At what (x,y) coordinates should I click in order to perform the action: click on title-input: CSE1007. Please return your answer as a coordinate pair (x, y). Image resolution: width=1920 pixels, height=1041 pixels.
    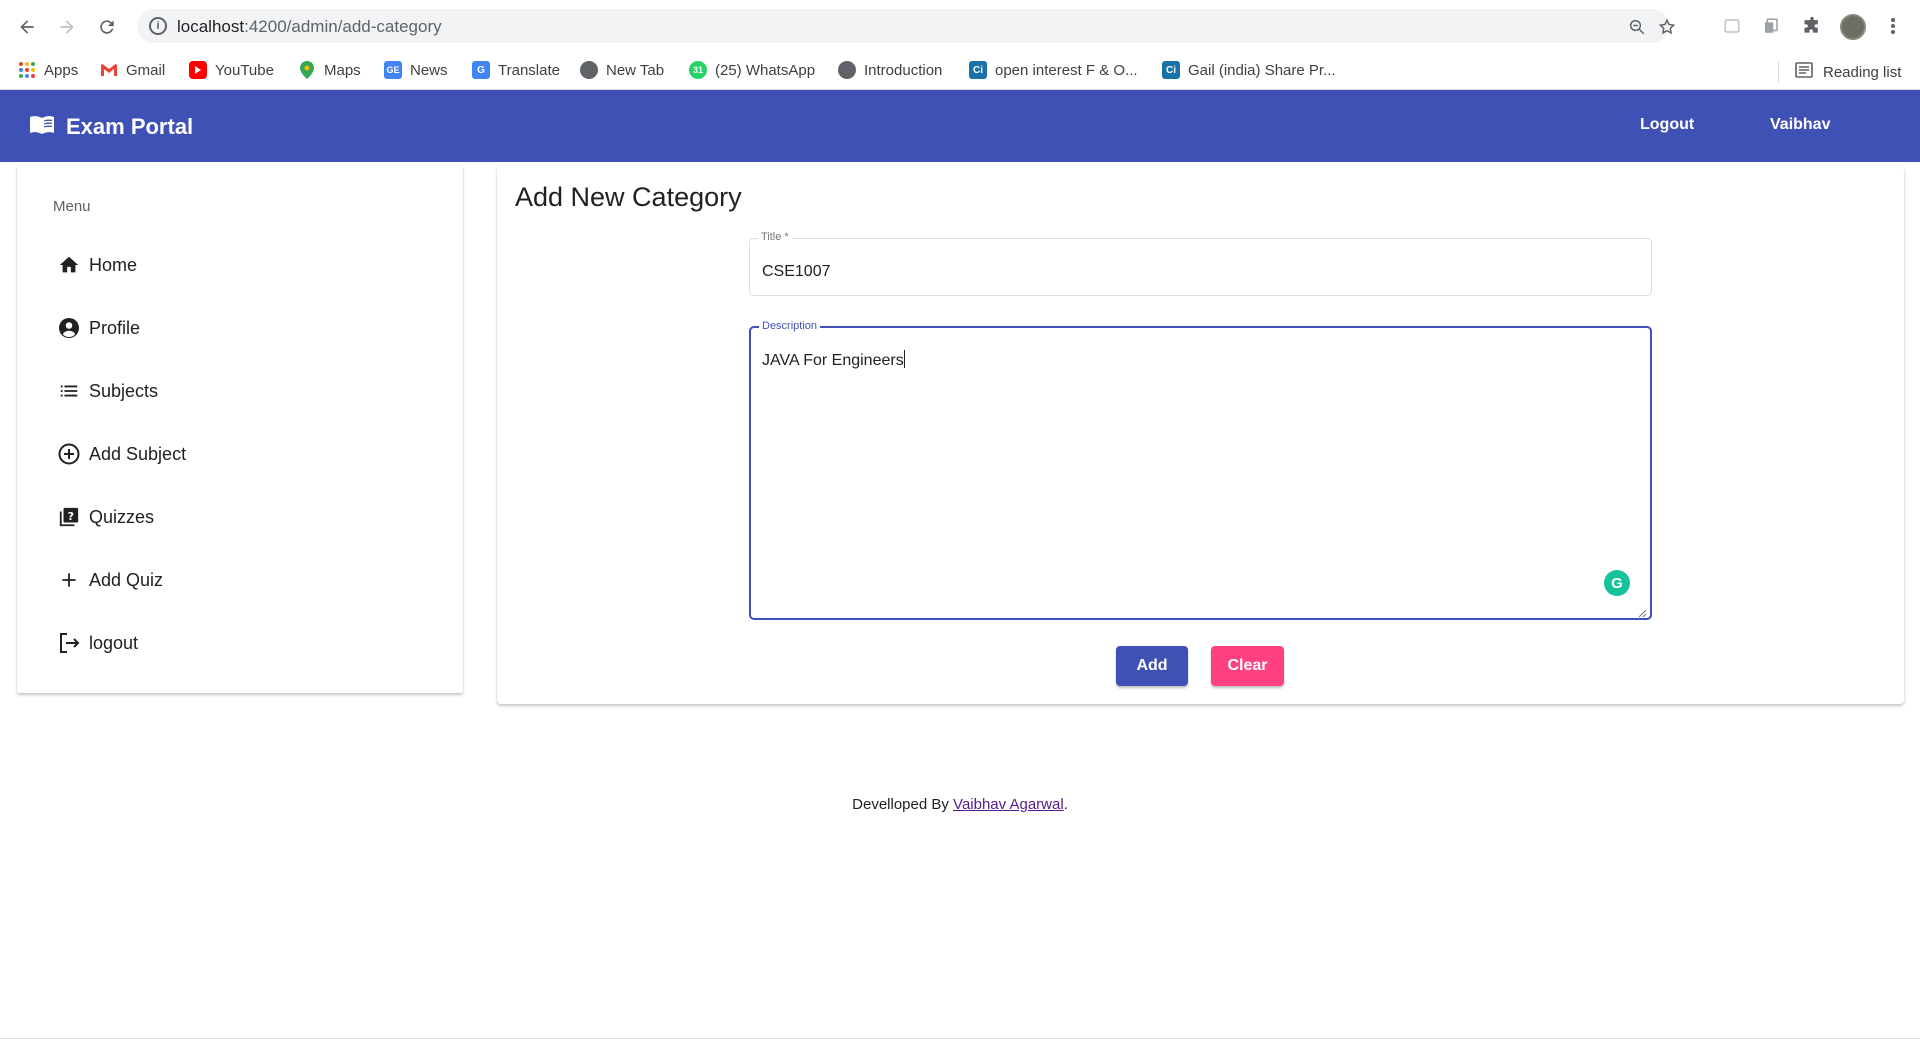
    Looking at the image, I should click on (796, 272).